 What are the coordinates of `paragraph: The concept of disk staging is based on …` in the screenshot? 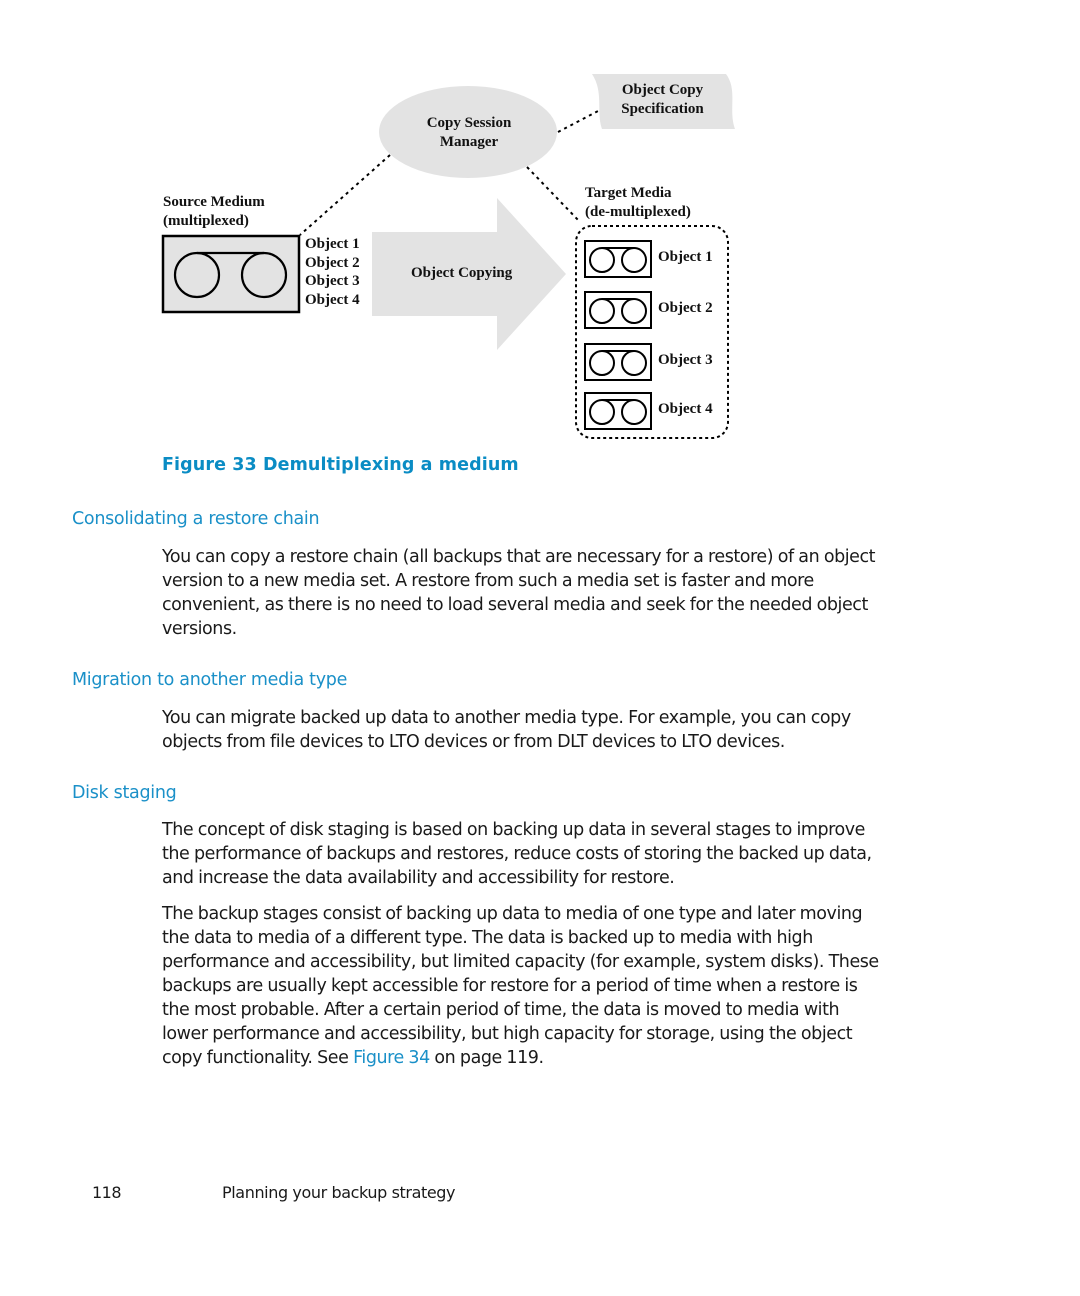 It's located at (517, 854).